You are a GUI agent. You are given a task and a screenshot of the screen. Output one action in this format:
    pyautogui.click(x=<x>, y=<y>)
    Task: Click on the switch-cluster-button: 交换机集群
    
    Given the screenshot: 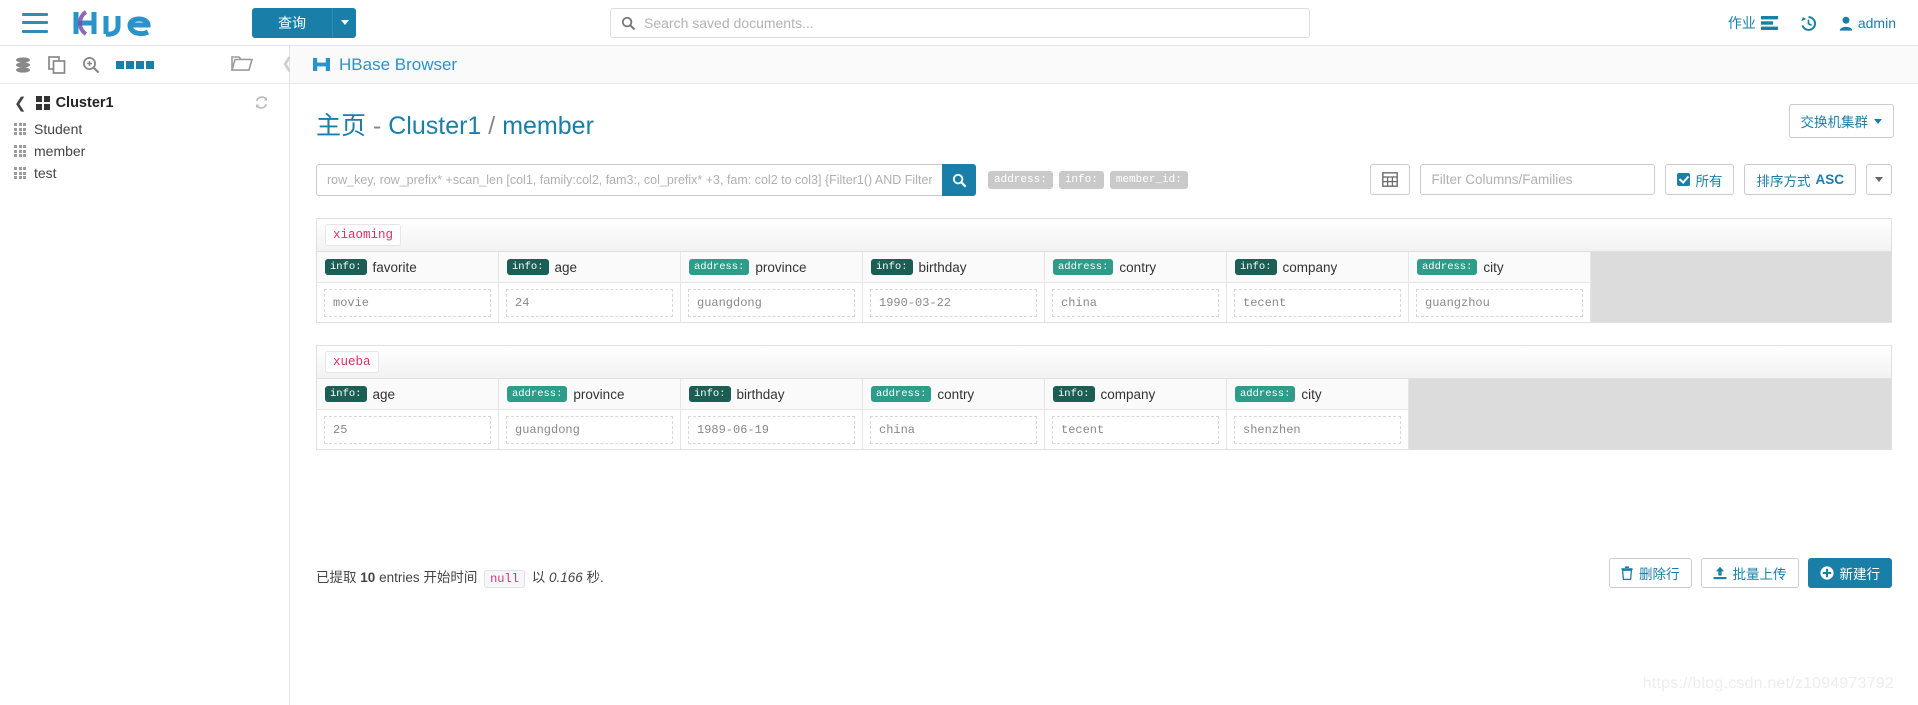 What is the action you would take?
    pyautogui.click(x=1841, y=121)
    